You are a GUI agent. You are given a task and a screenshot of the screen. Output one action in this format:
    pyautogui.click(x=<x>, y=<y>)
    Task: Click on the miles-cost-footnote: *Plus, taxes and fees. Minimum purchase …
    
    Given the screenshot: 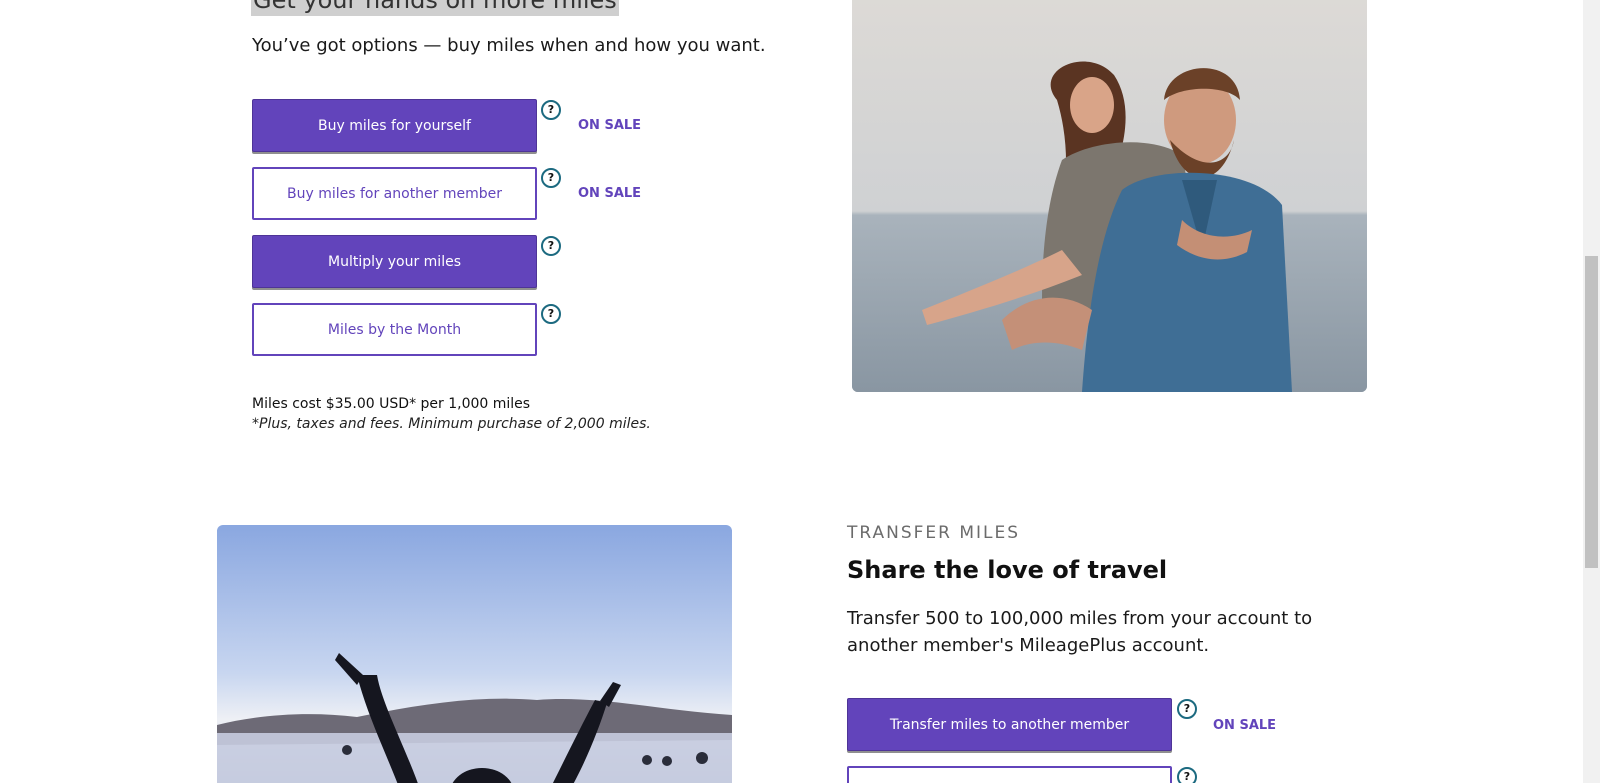 What is the action you would take?
    pyautogui.click(x=451, y=424)
    